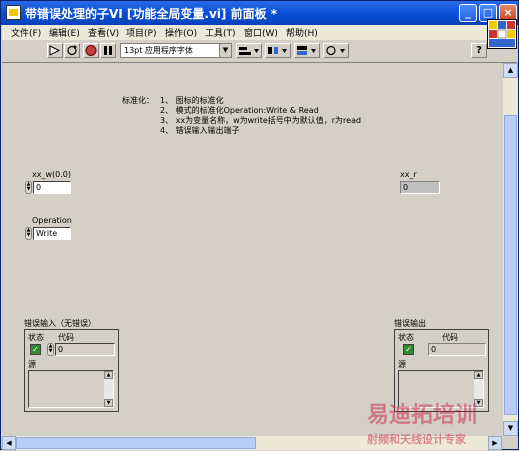  What do you see at coordinates (457, 349) in the screenshot?
I see `error-out-code-value: 0` at bounding box center [457, 349].